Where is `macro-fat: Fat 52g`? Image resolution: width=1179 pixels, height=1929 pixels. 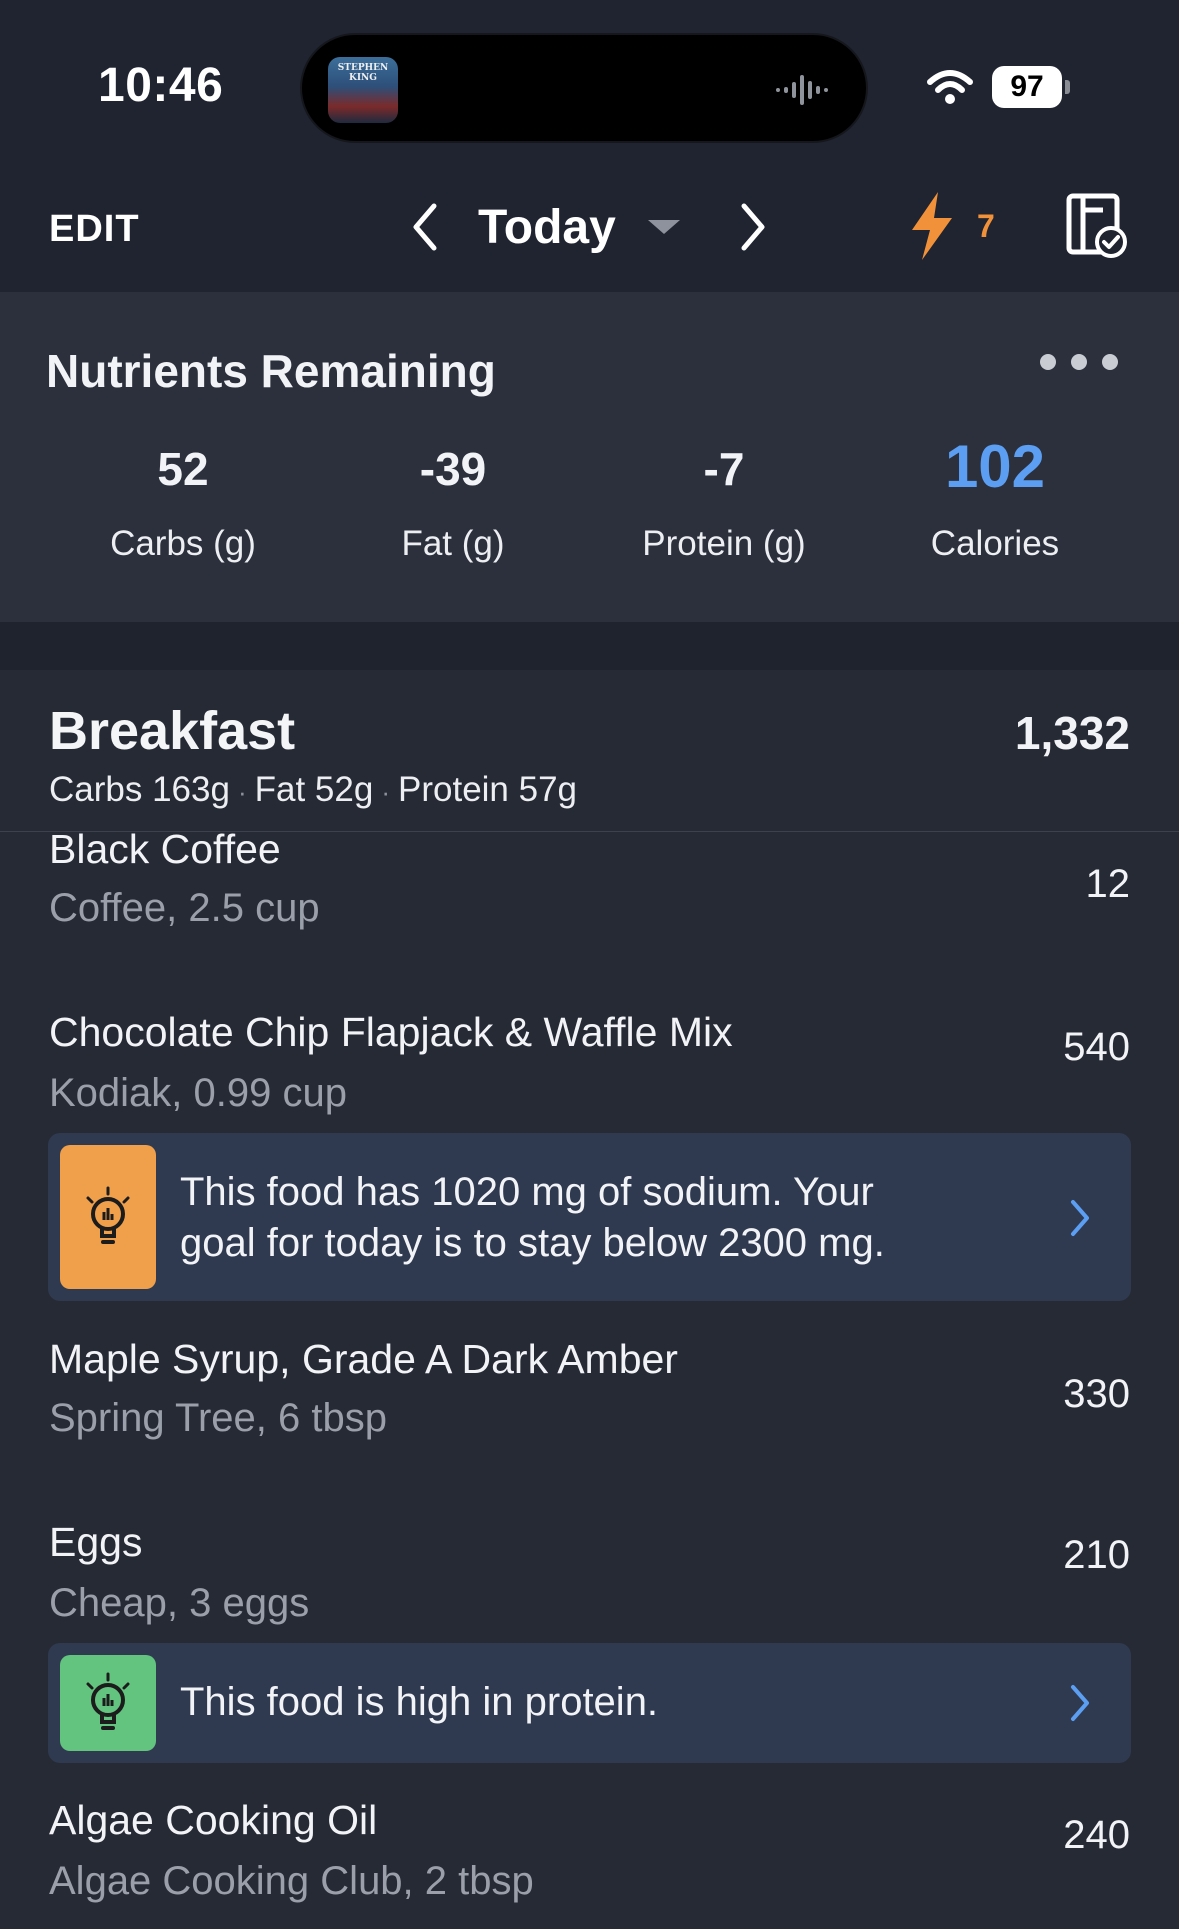 macro-fat: Fat 52g is located at coordinates (314, 789).